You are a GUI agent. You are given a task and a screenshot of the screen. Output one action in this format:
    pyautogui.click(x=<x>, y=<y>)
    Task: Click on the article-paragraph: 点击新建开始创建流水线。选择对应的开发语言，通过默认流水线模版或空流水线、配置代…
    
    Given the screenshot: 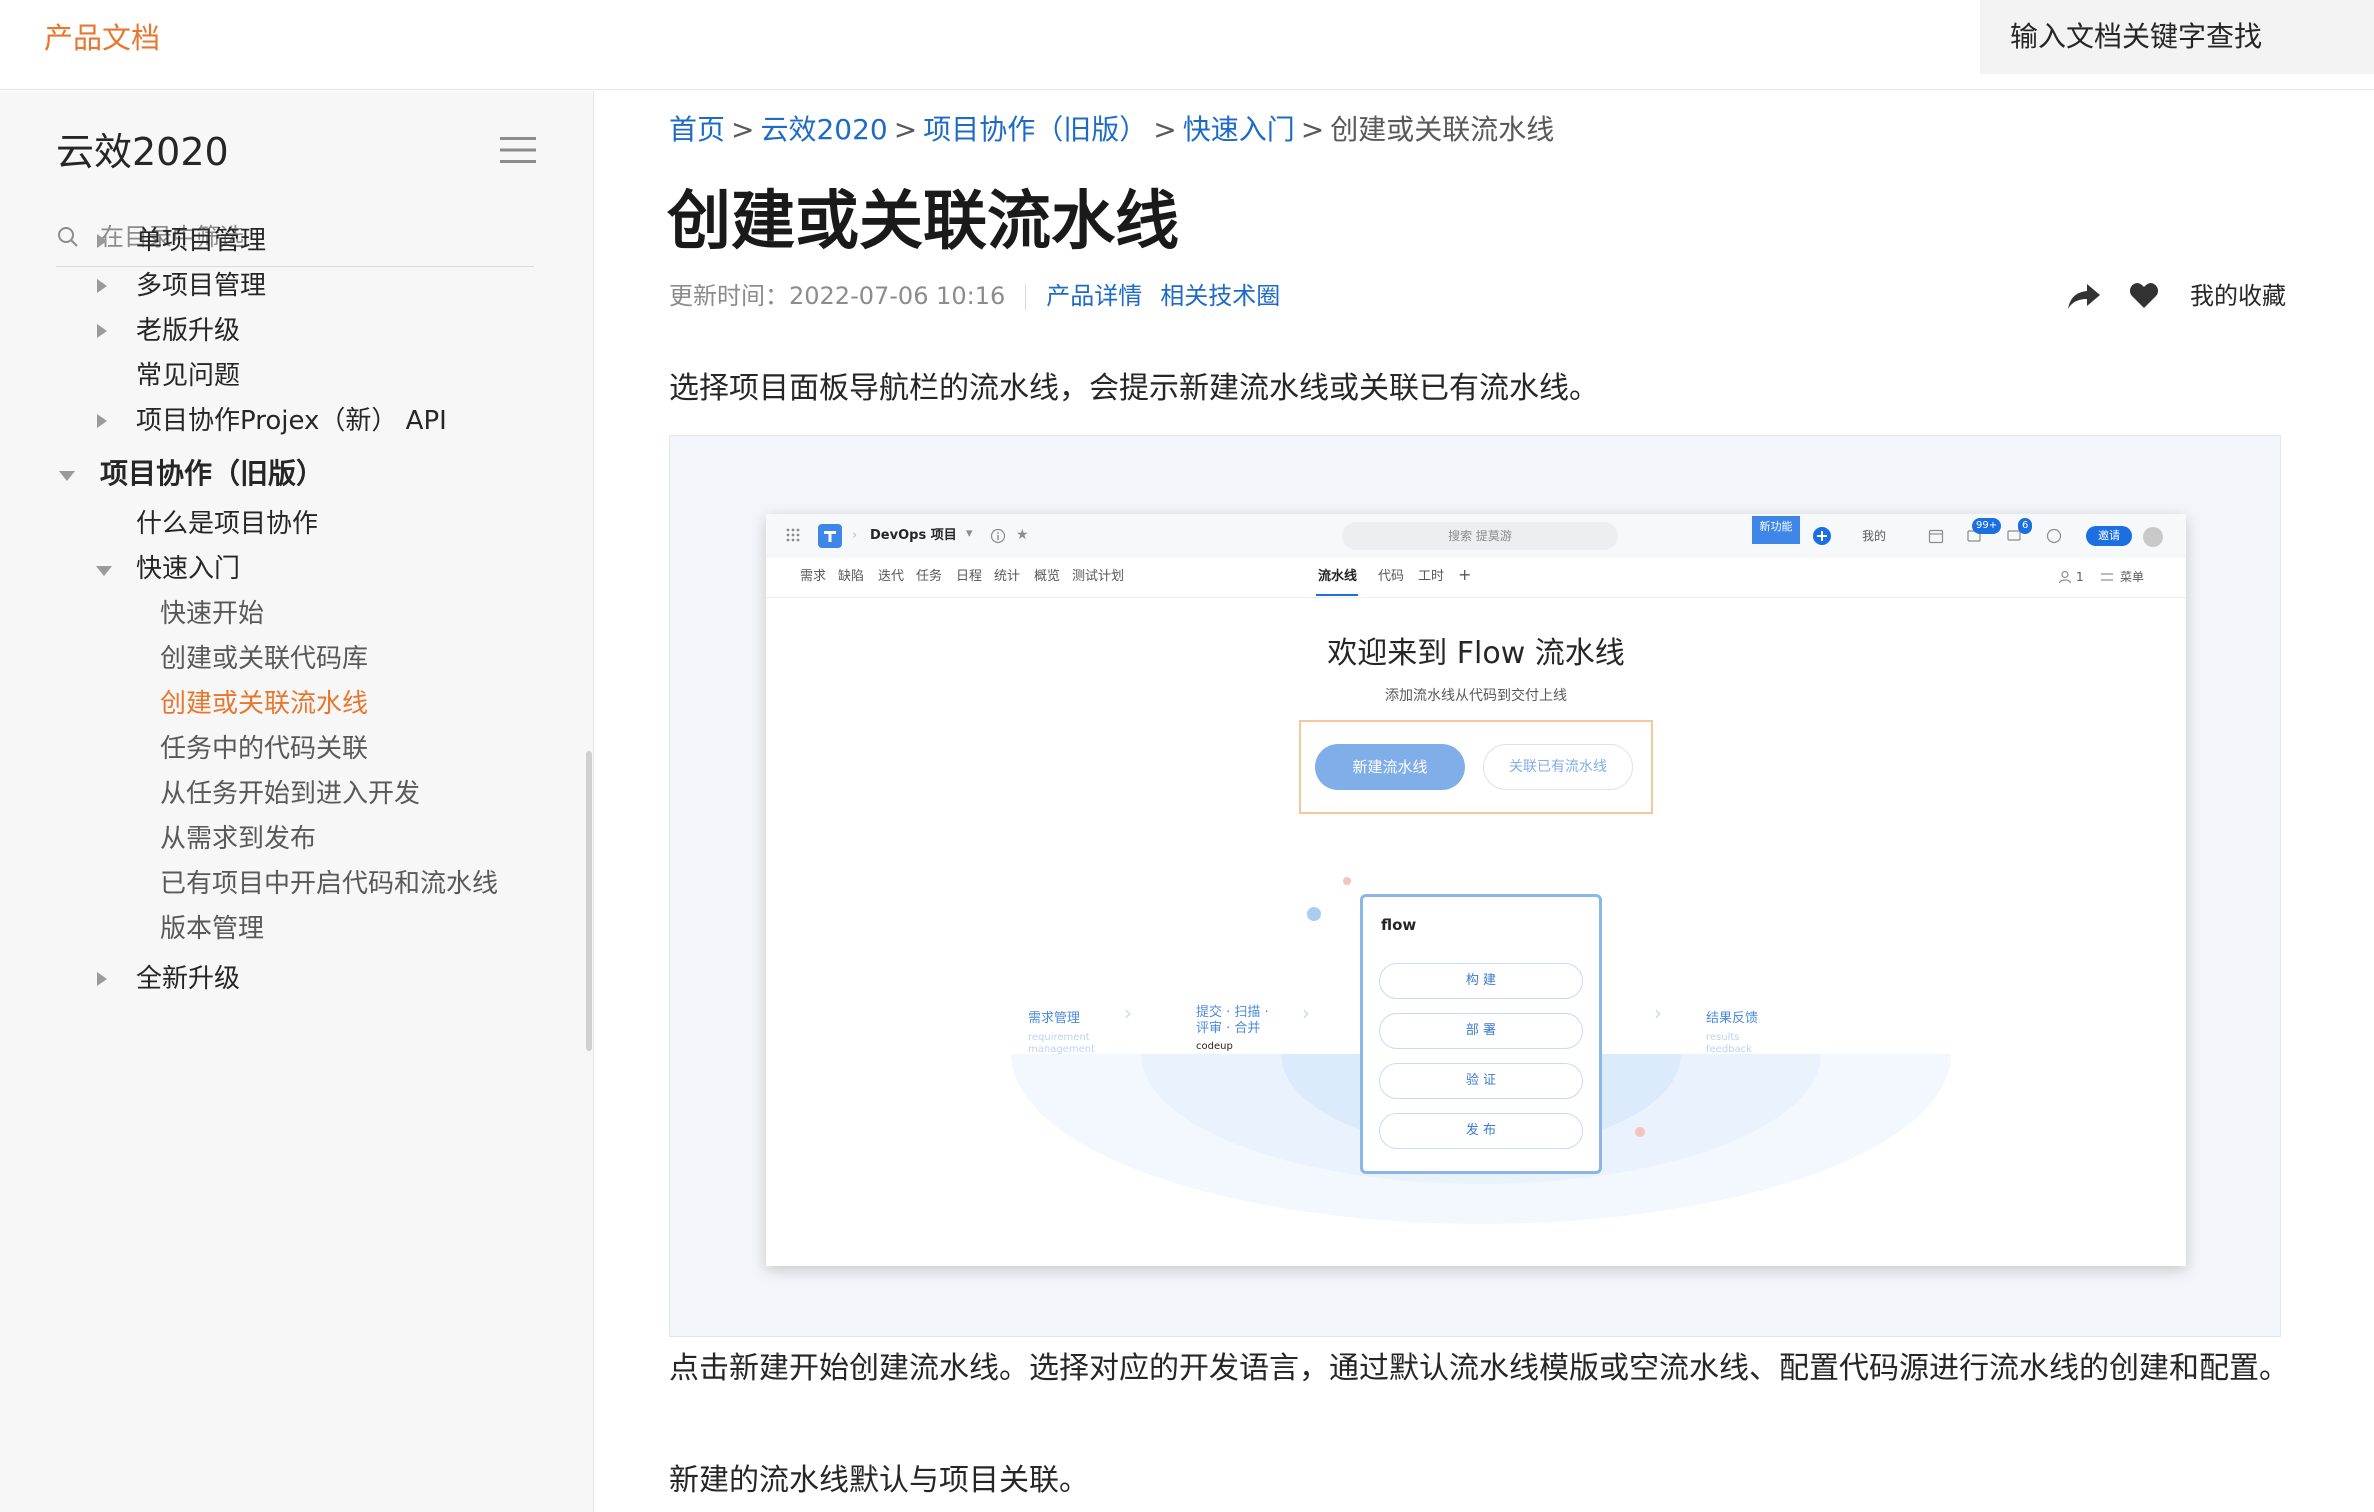 What is the action you would take?
    pyautogui.click(x=1479, y=1368)
    